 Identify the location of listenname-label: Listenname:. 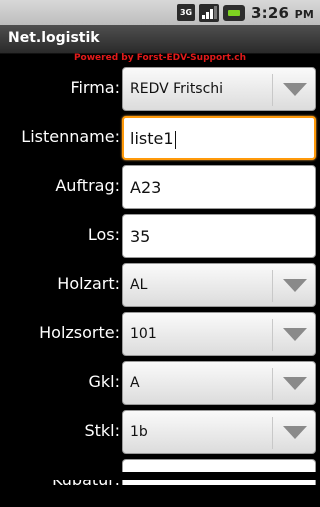
(70, 136).